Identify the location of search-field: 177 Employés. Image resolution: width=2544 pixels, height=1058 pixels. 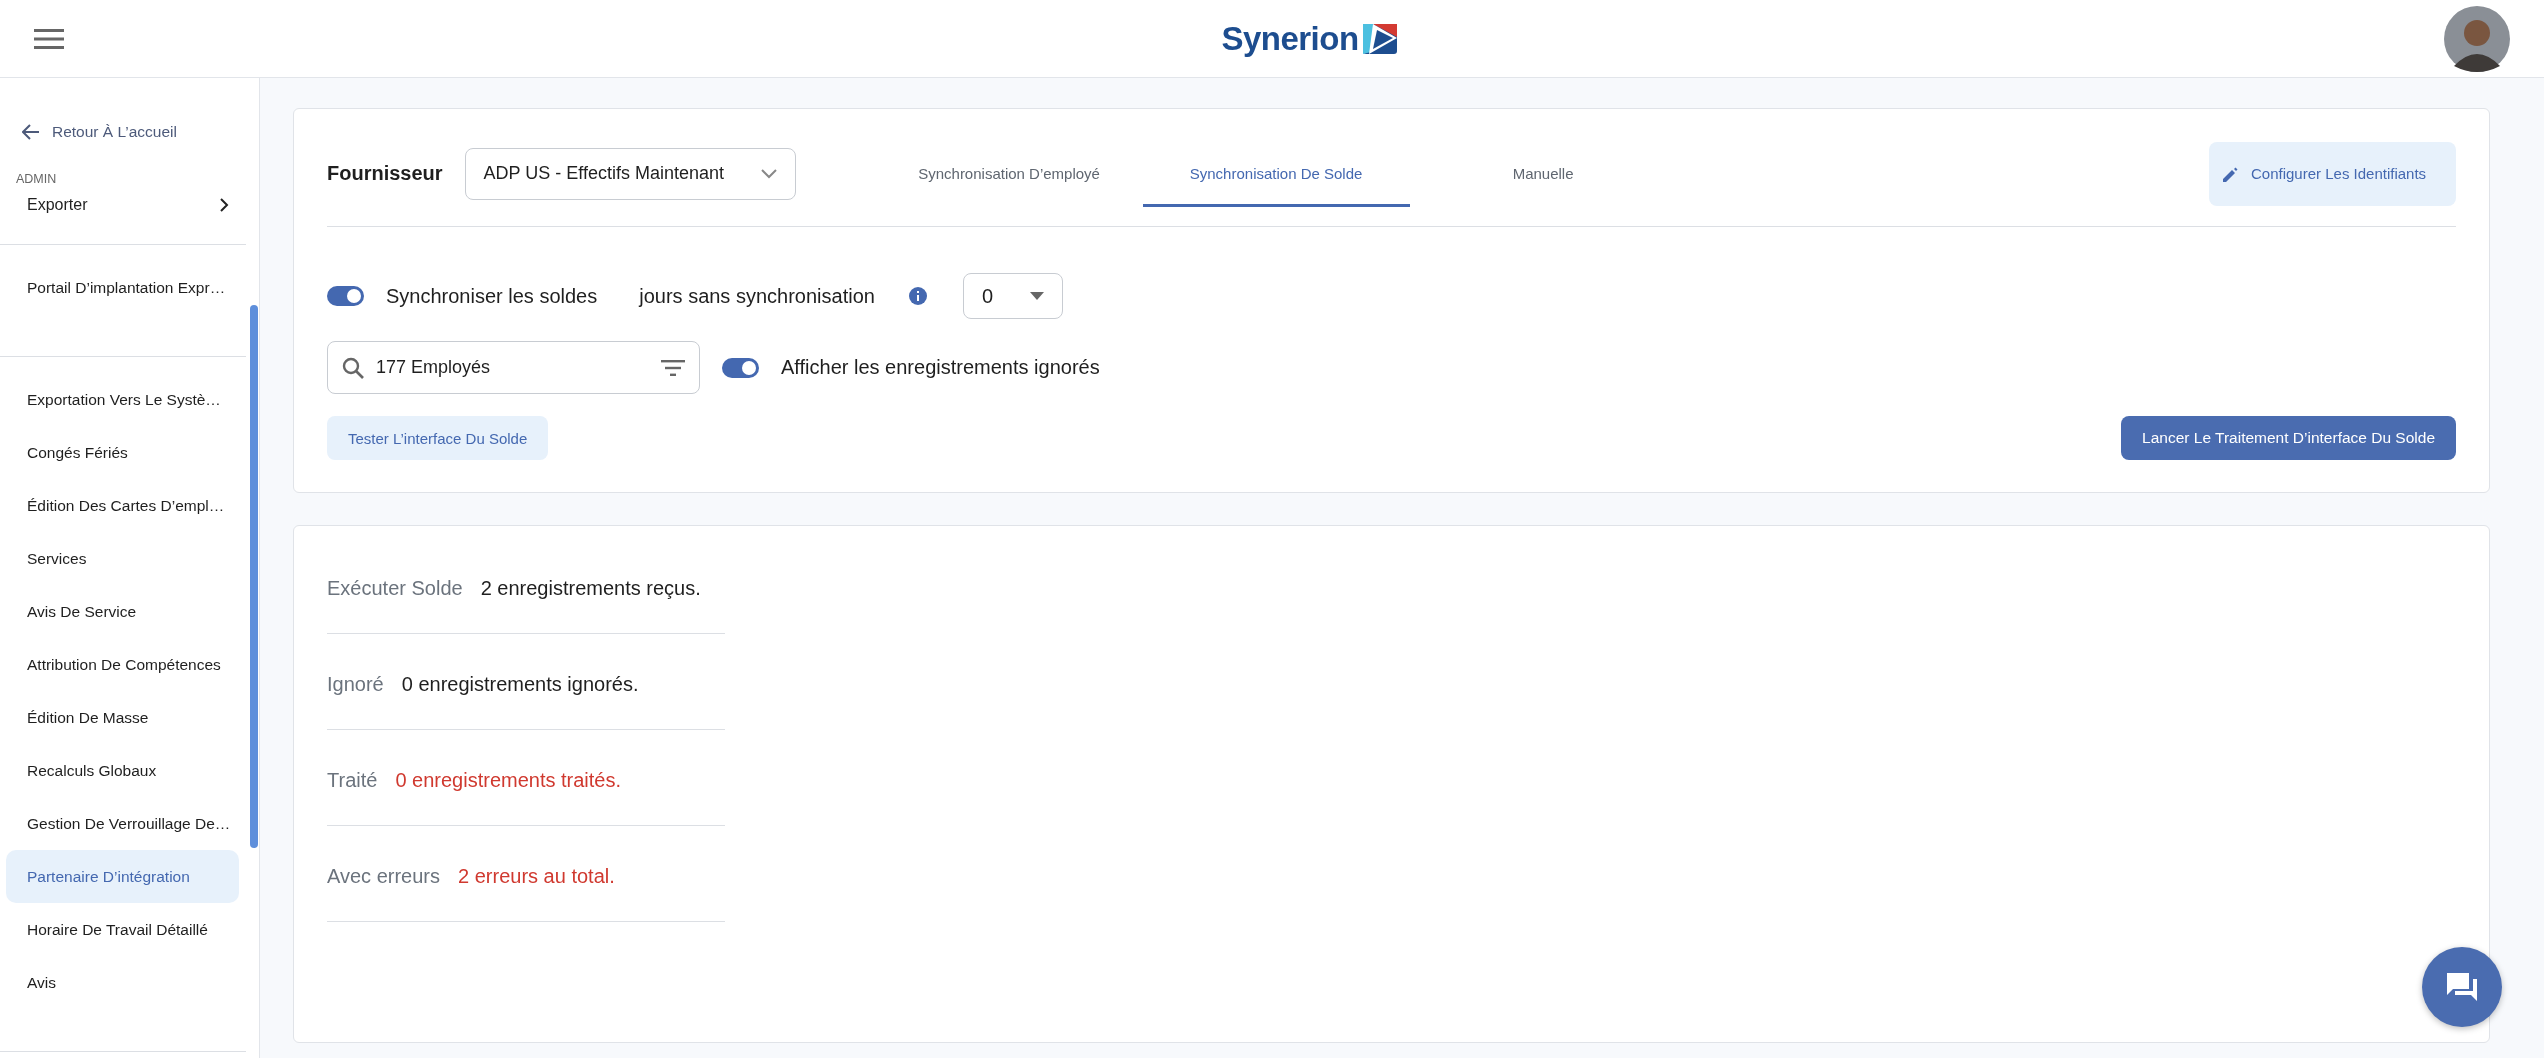
(513, 367).